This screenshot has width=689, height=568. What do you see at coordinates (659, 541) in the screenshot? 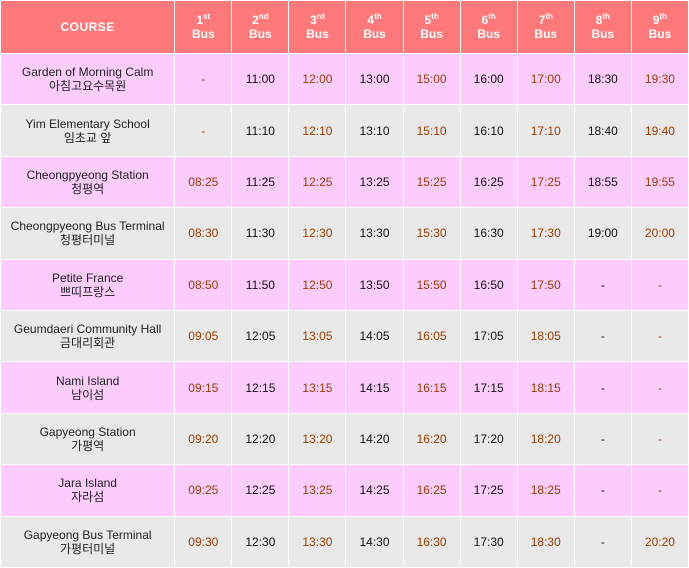
I see `departure-time-cell: 20:20` at bounding box center [659, 541].